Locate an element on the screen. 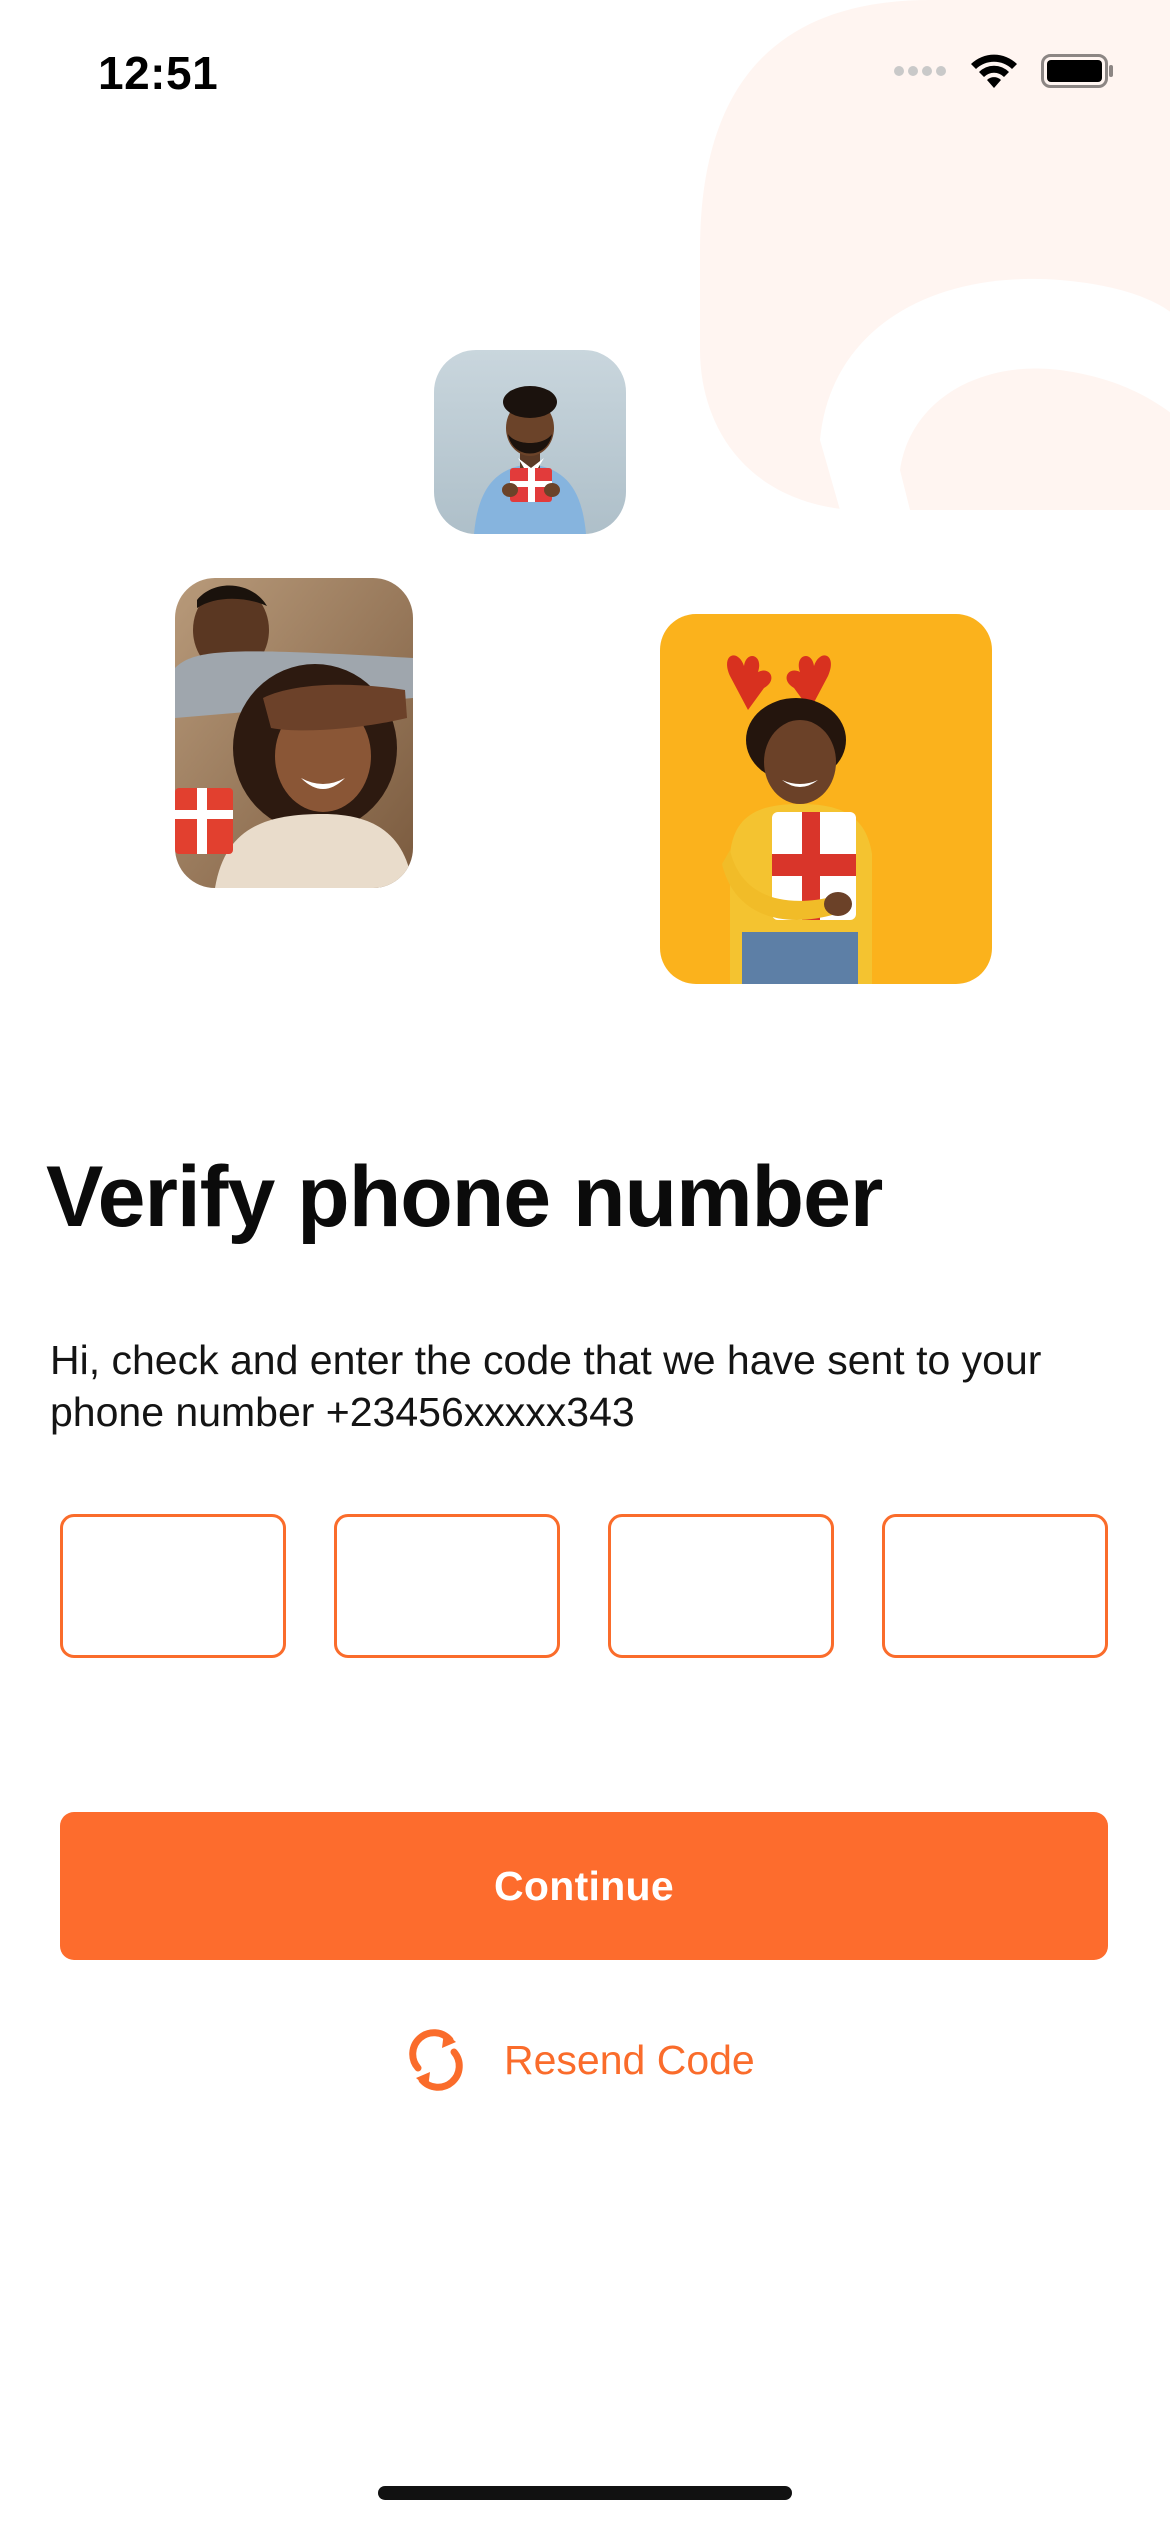 This screenshot has width=1170, height=2532. continue-button: Continue is located at coordinates (584, 1886).